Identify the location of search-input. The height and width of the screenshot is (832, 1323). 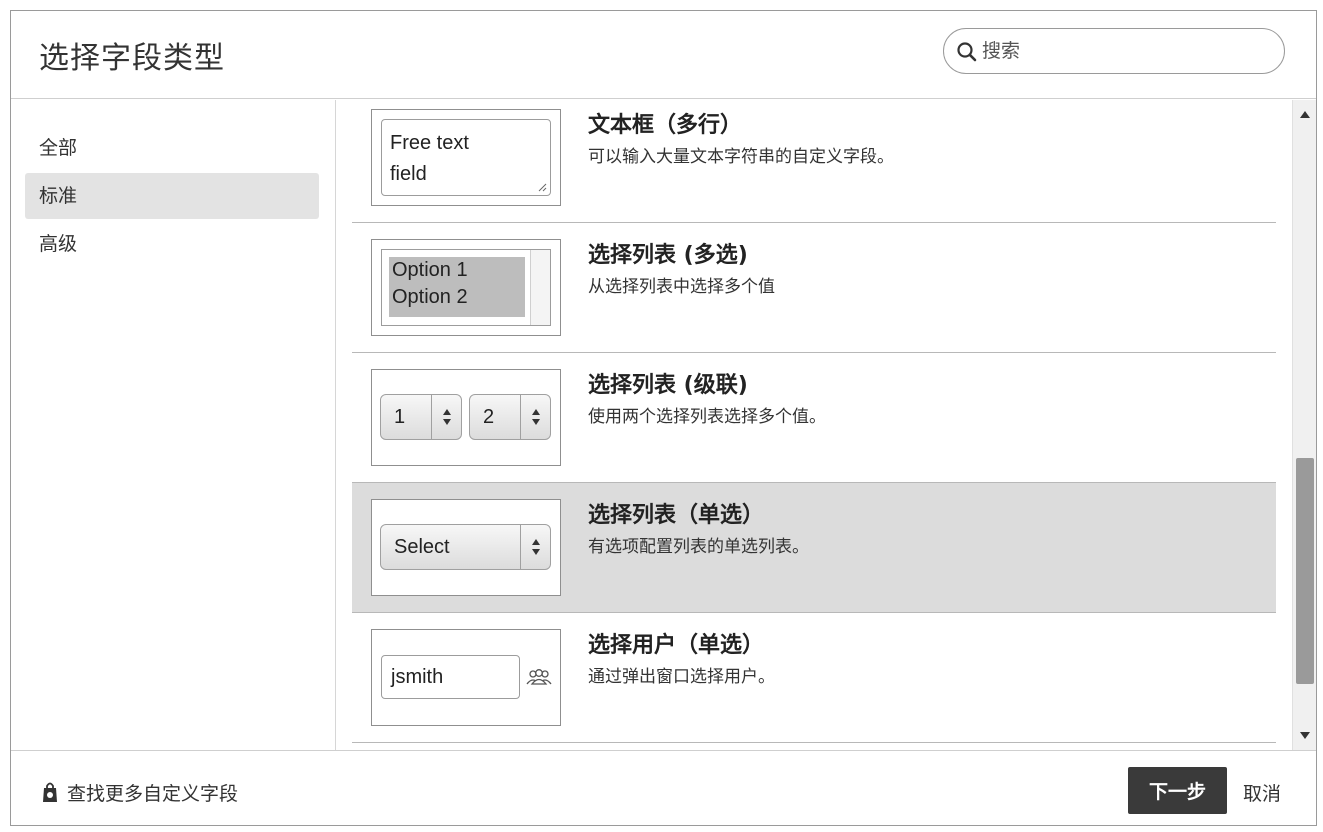
(1127, 51).